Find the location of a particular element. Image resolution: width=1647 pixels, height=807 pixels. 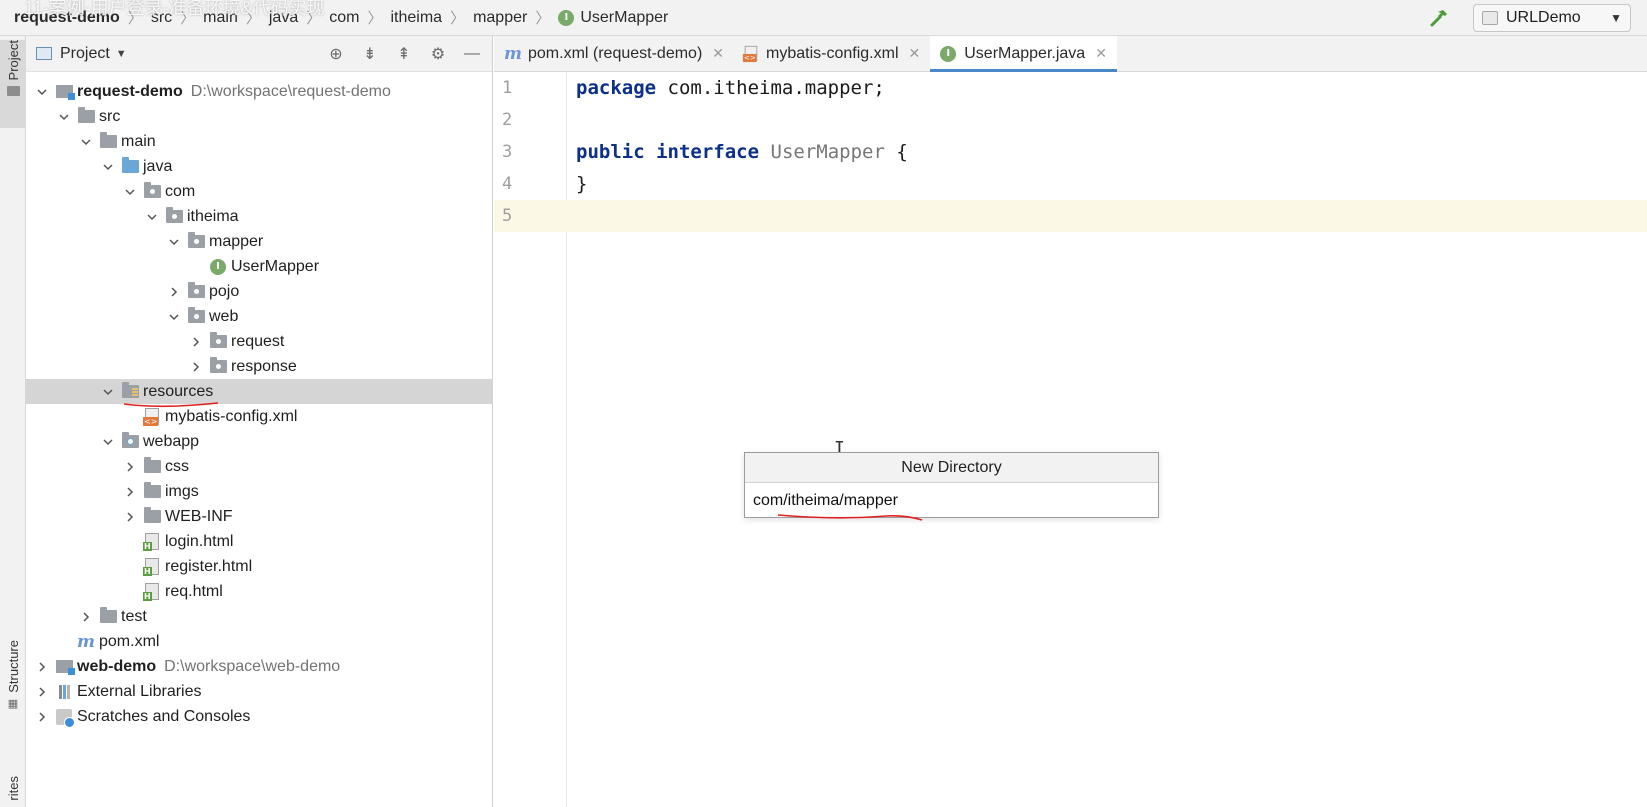

breadcrumb-item-usermapper: I UserMapper is located at coordinates (613, 18).